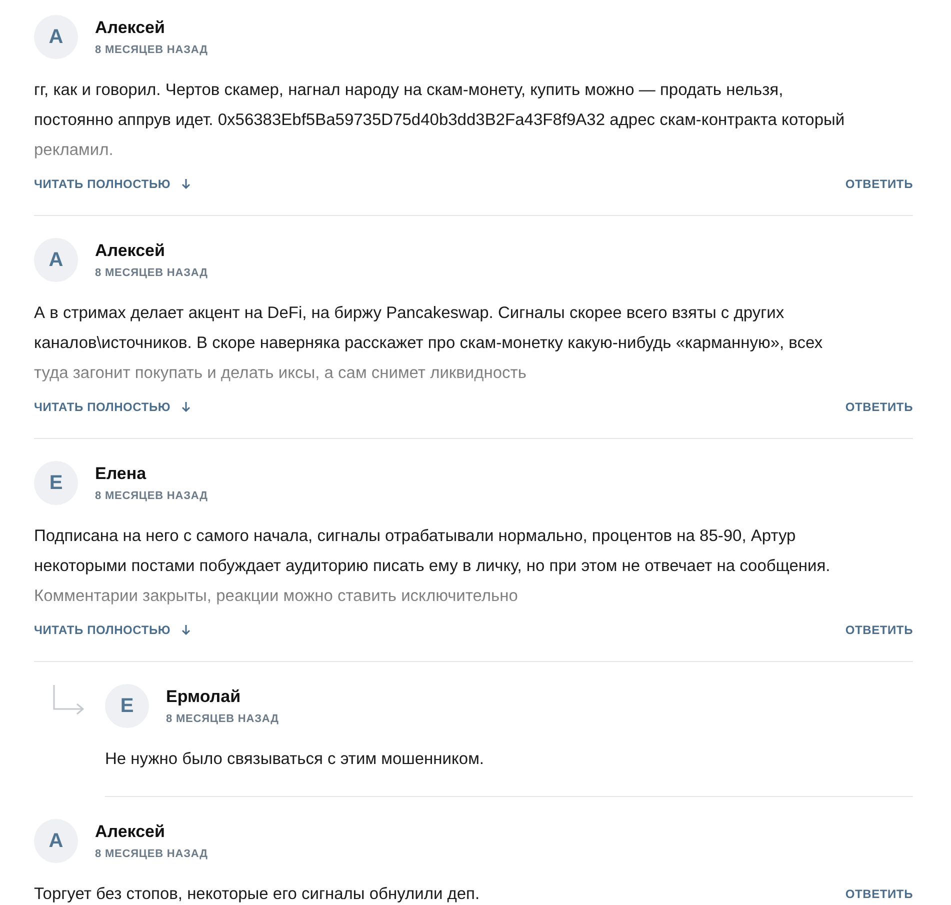 This screenshot has height=905, width=951. What do you see at coordinates (204, 697) in the screenshot?
I see `author-name: Ермолай` at bounding box center [204, 697].